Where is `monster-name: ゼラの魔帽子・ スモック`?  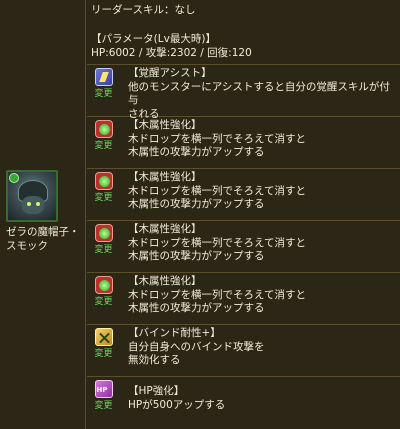 monster-name: ゼラの魔帽子・ スモック is located at coordinates (43, 239).